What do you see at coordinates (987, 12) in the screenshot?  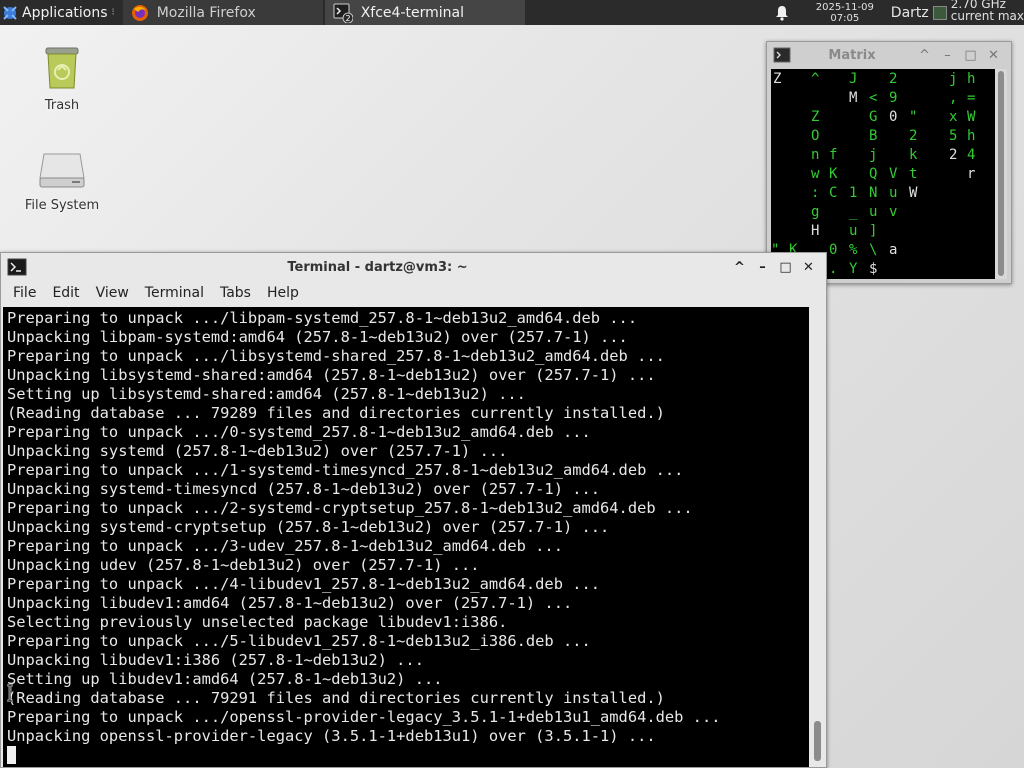 I see `cpu-frequency-plugin: 2.70 GHz current max` at bounding box center [987, 12].